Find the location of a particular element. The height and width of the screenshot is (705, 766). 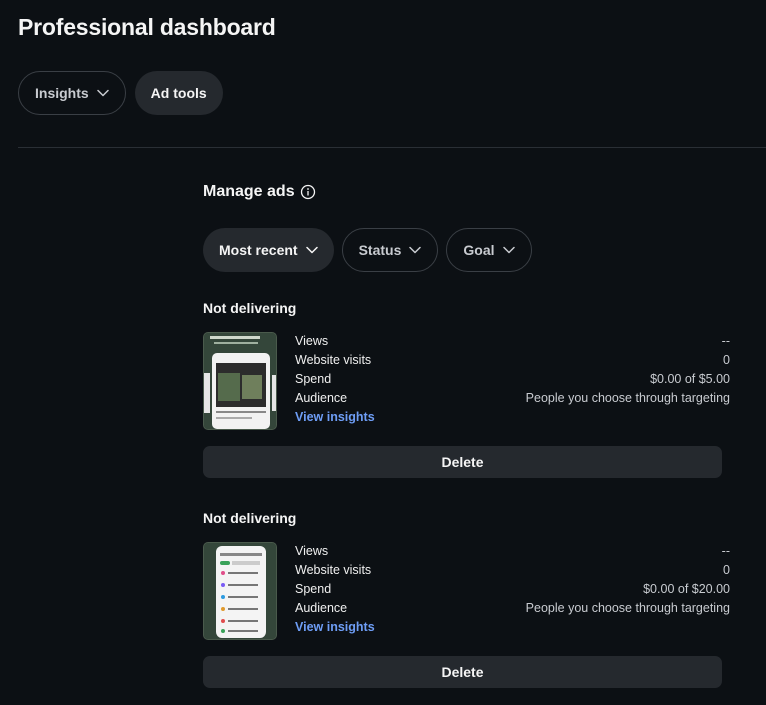

manage-ads-title: Manage ads is located at coordinates (249, 191).